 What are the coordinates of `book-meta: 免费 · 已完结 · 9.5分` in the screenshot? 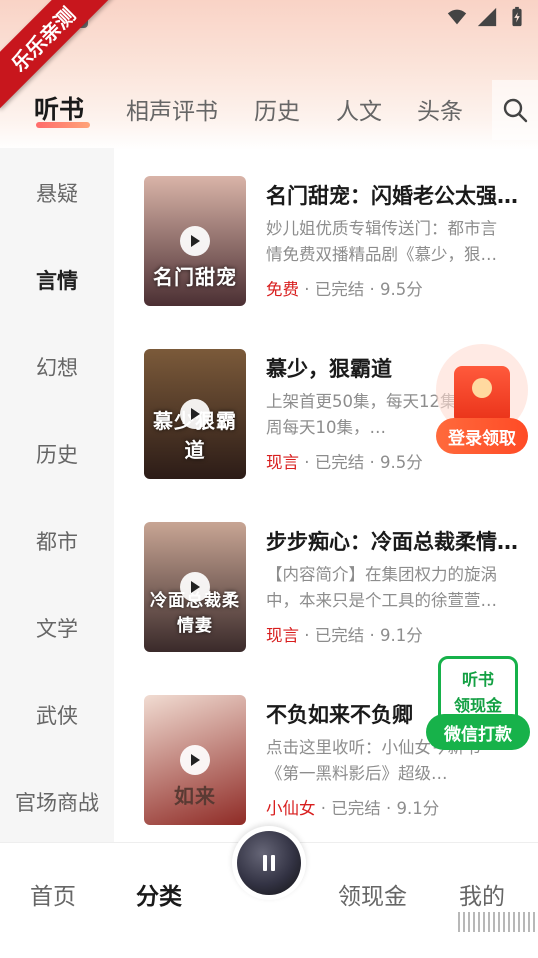 It's located at (344, 288).